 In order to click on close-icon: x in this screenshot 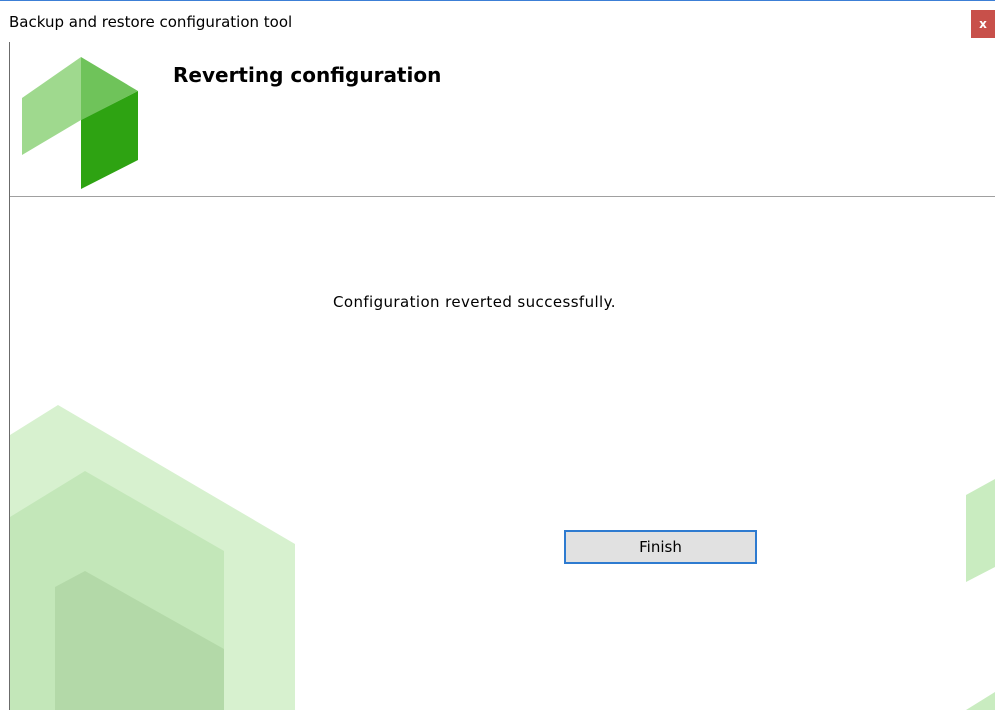, I will do `click(983, 24)`.